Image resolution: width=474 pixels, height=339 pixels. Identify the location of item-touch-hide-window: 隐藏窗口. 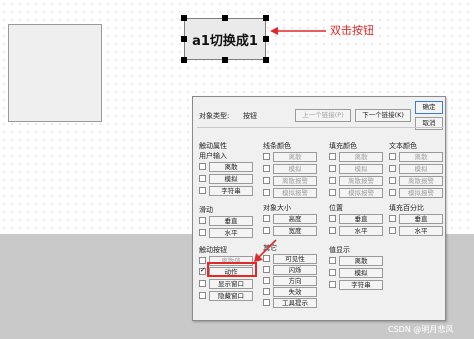
(227, 296).